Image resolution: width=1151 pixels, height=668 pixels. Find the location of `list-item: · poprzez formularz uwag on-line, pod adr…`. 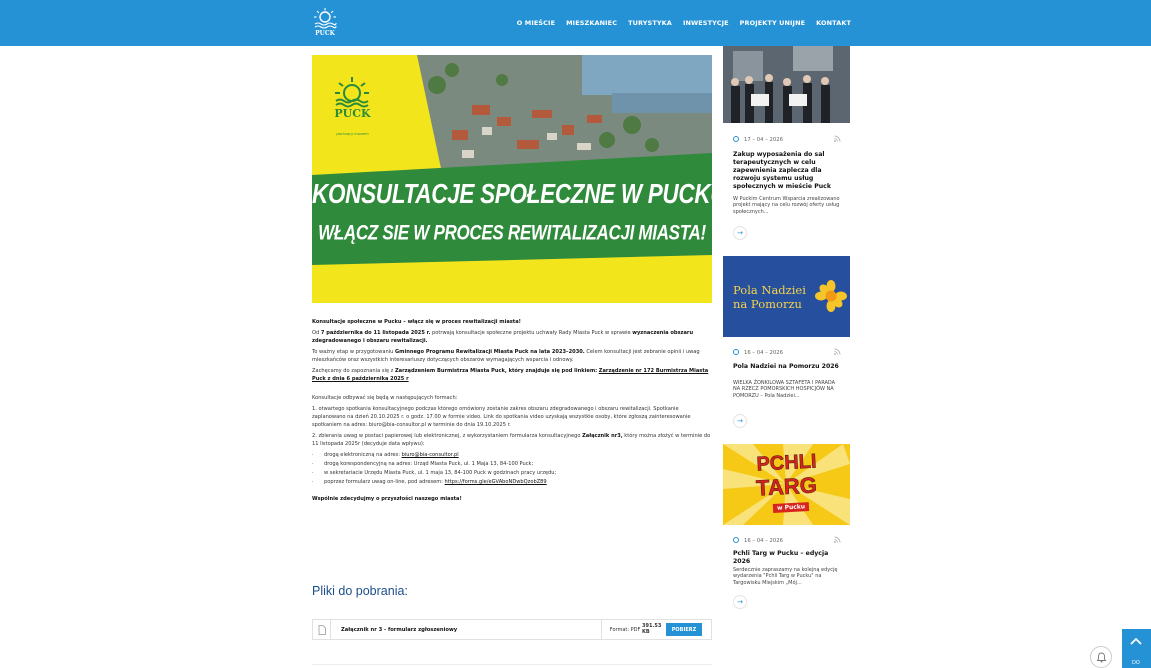

list-item: · poprzez formularz uwag on-line, pod adr… is located at coordinates (429, 482).